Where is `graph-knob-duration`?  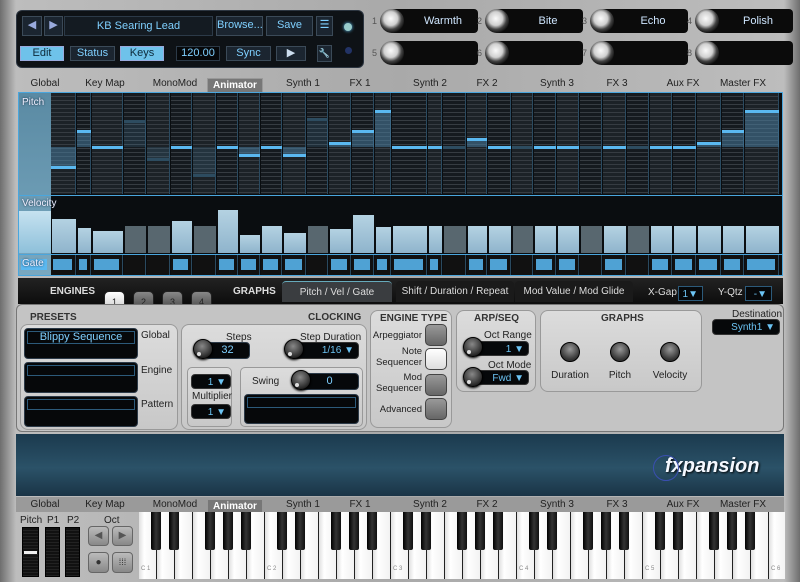
graph-knob-duration is located at coordinates (570, 352).